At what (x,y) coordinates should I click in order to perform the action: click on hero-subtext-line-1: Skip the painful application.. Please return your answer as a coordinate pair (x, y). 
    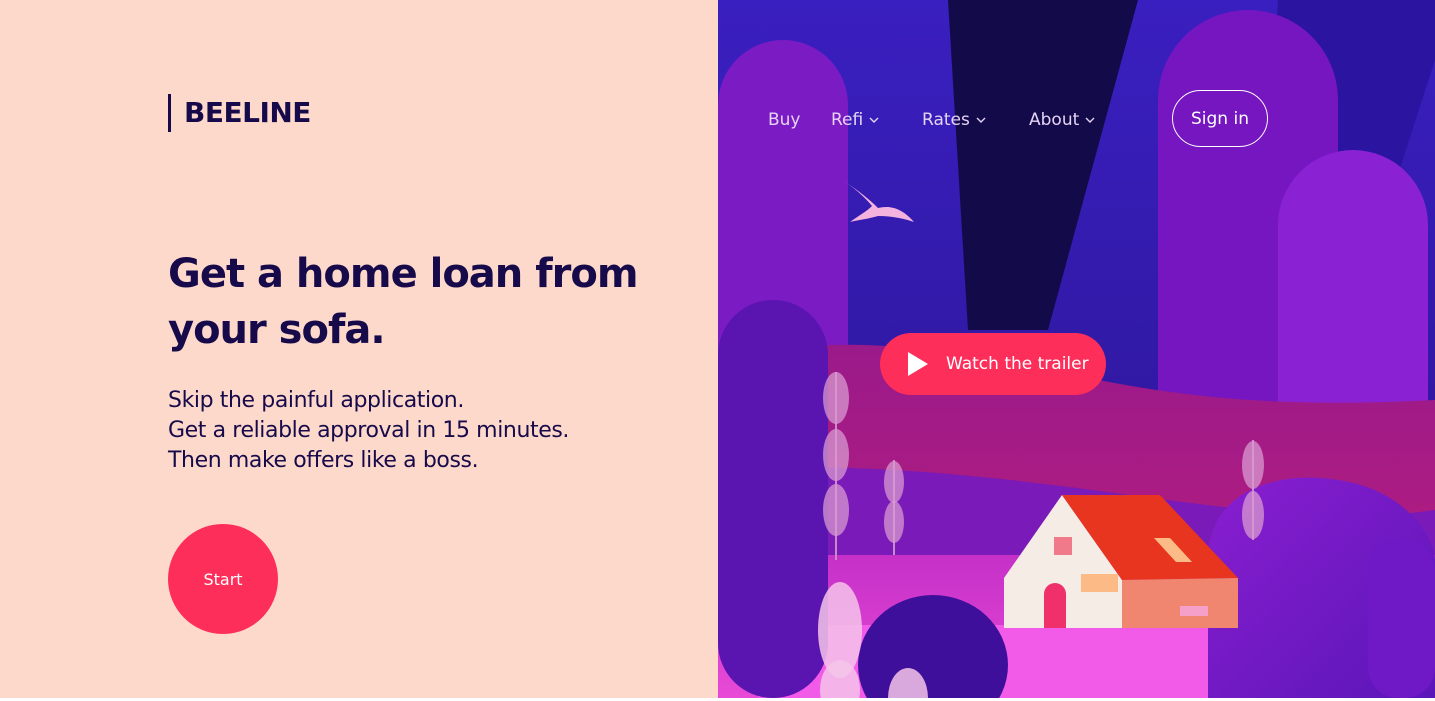
    Looking at the image, I should click on (316, 400).